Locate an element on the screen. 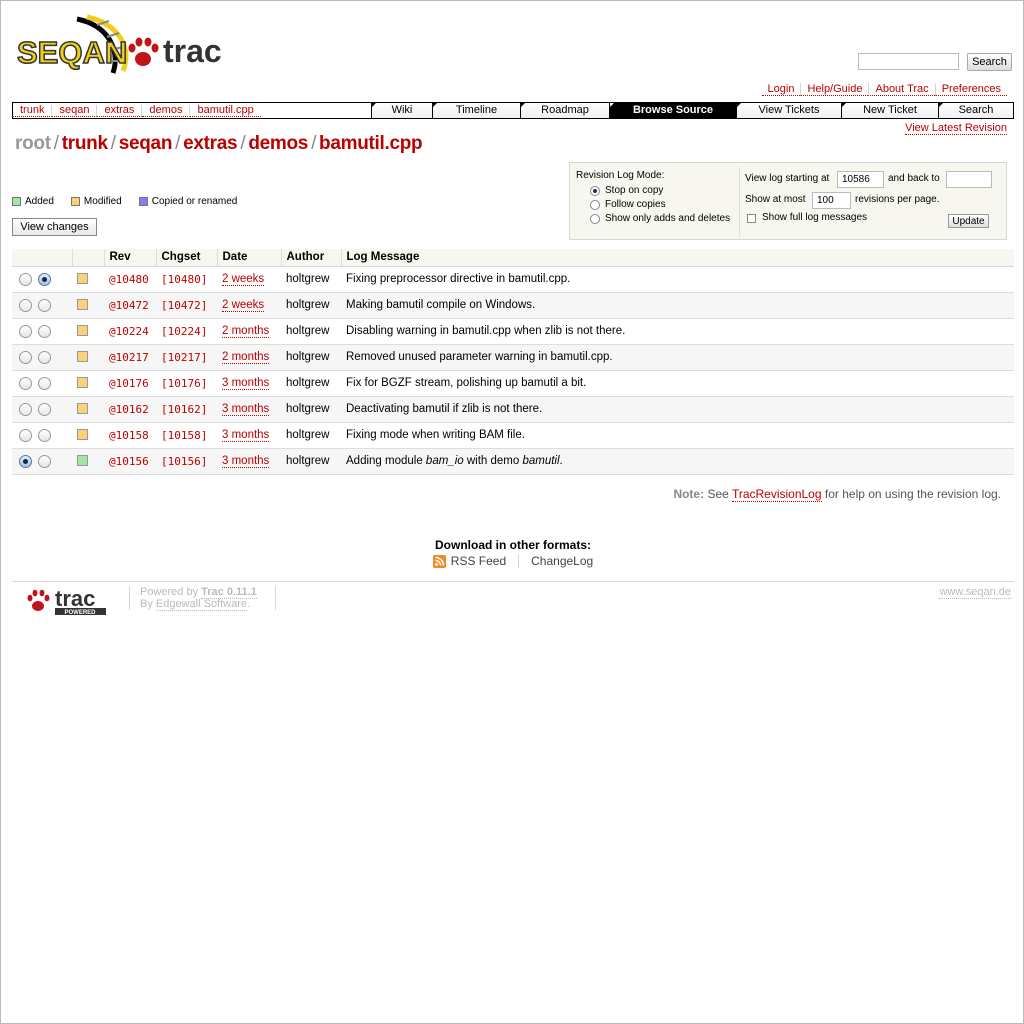  rss-feed-link: RSS Feed is located at coordinates (469, 561).